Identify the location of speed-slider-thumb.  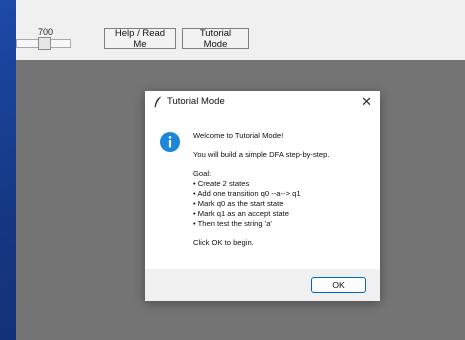
(44, 43).